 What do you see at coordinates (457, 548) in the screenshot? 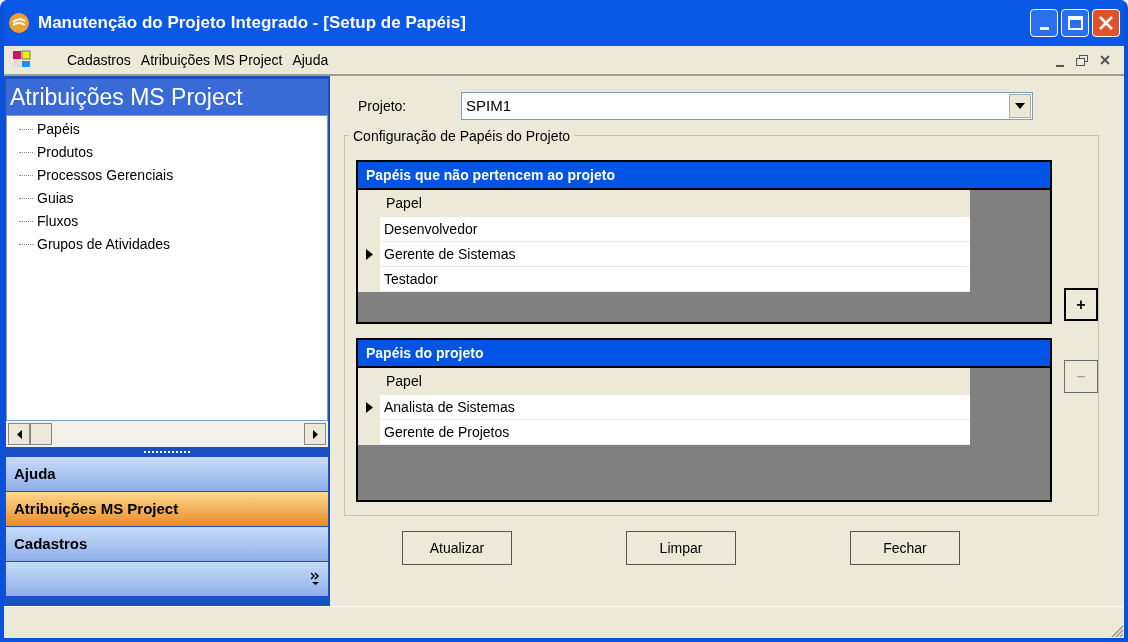
I see `action-button: Atualizar` at bounding box center [457, 548].